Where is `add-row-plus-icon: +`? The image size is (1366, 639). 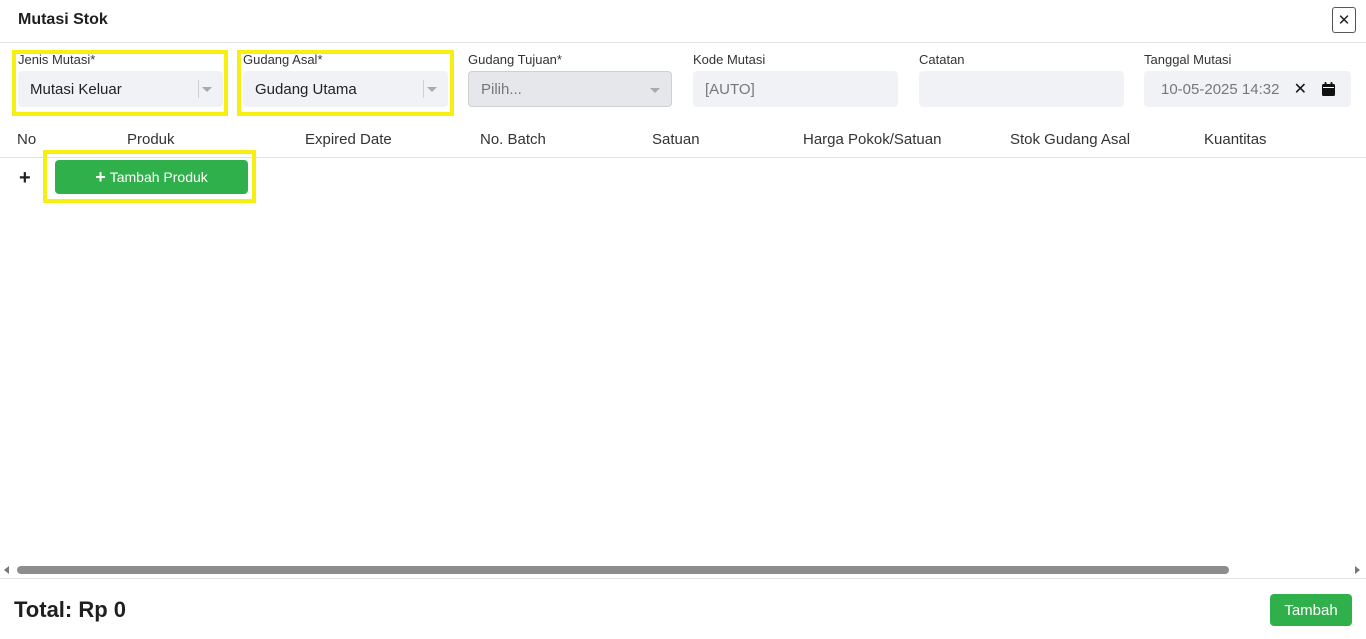
add-row-plus-icon: + is located at coordinates (25, 178).